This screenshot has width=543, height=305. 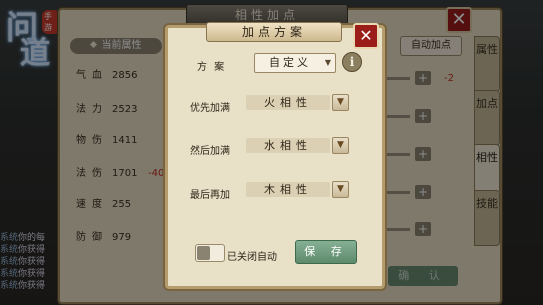 What do you see at coordinates (210, 195) in the screenshot?
I see `priority-3-label: 最后再加` at bounding box center [210, 195].